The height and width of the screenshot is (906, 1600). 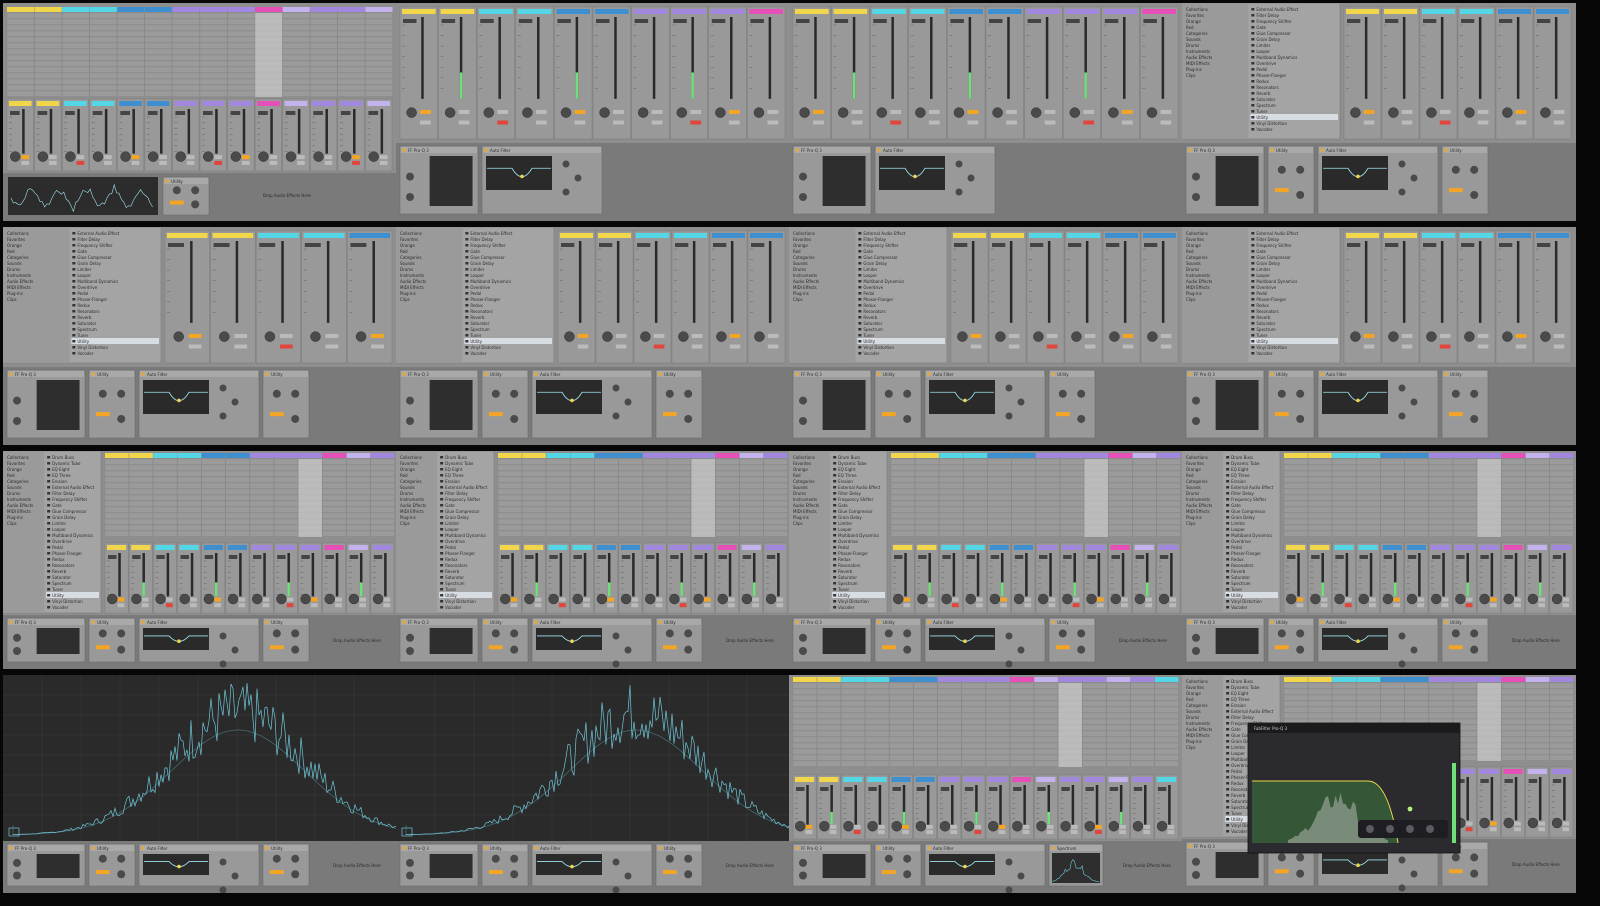 I want to click on filter-handle, so click(x=522, y=176).